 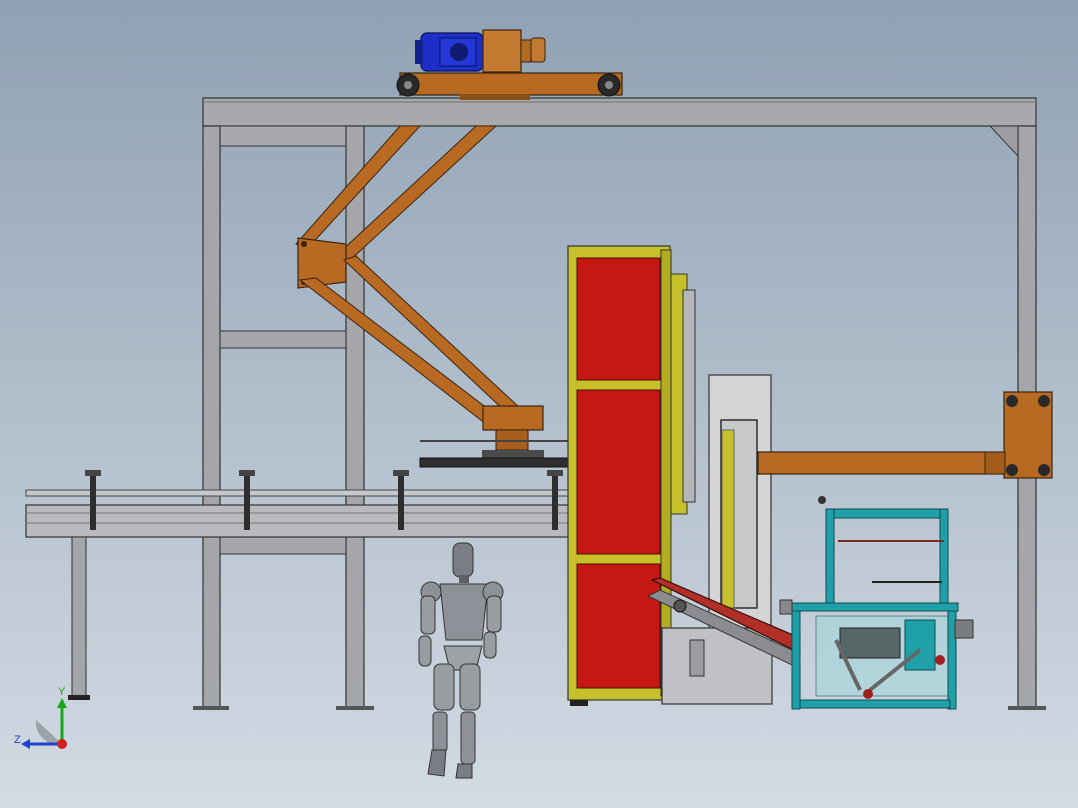 I want to click on teal-packing-machine, so click(x=876, y=603).